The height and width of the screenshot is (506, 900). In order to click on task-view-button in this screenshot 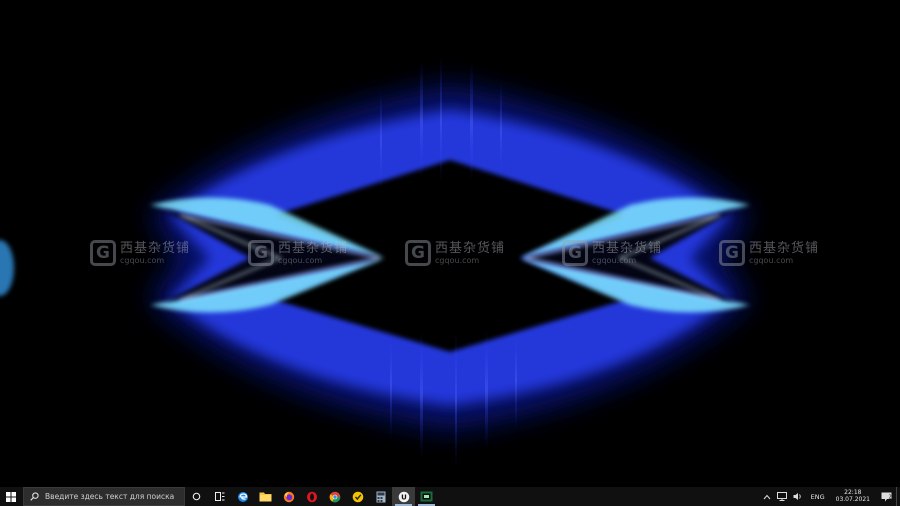, I will do `click(196, 496)`.